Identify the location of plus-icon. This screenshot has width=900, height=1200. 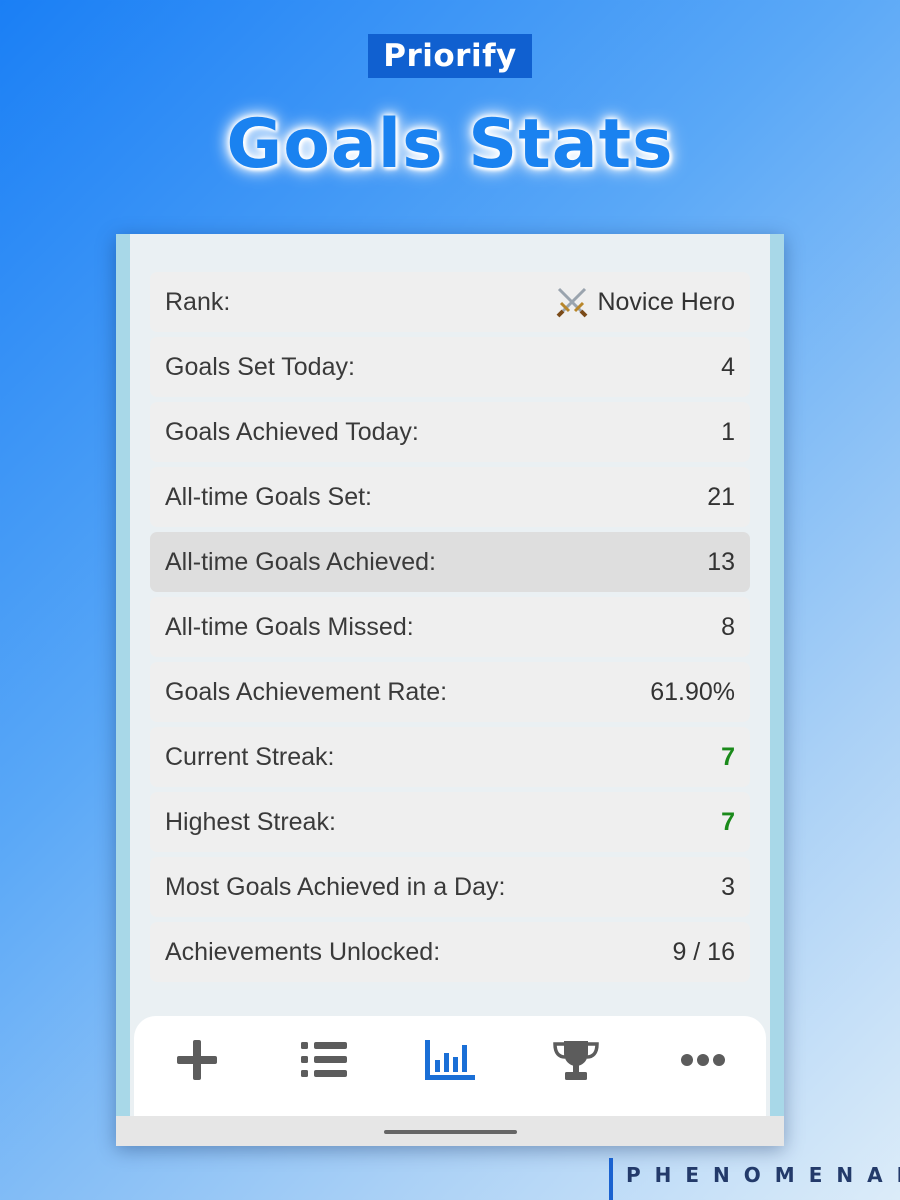
(197, 1060).